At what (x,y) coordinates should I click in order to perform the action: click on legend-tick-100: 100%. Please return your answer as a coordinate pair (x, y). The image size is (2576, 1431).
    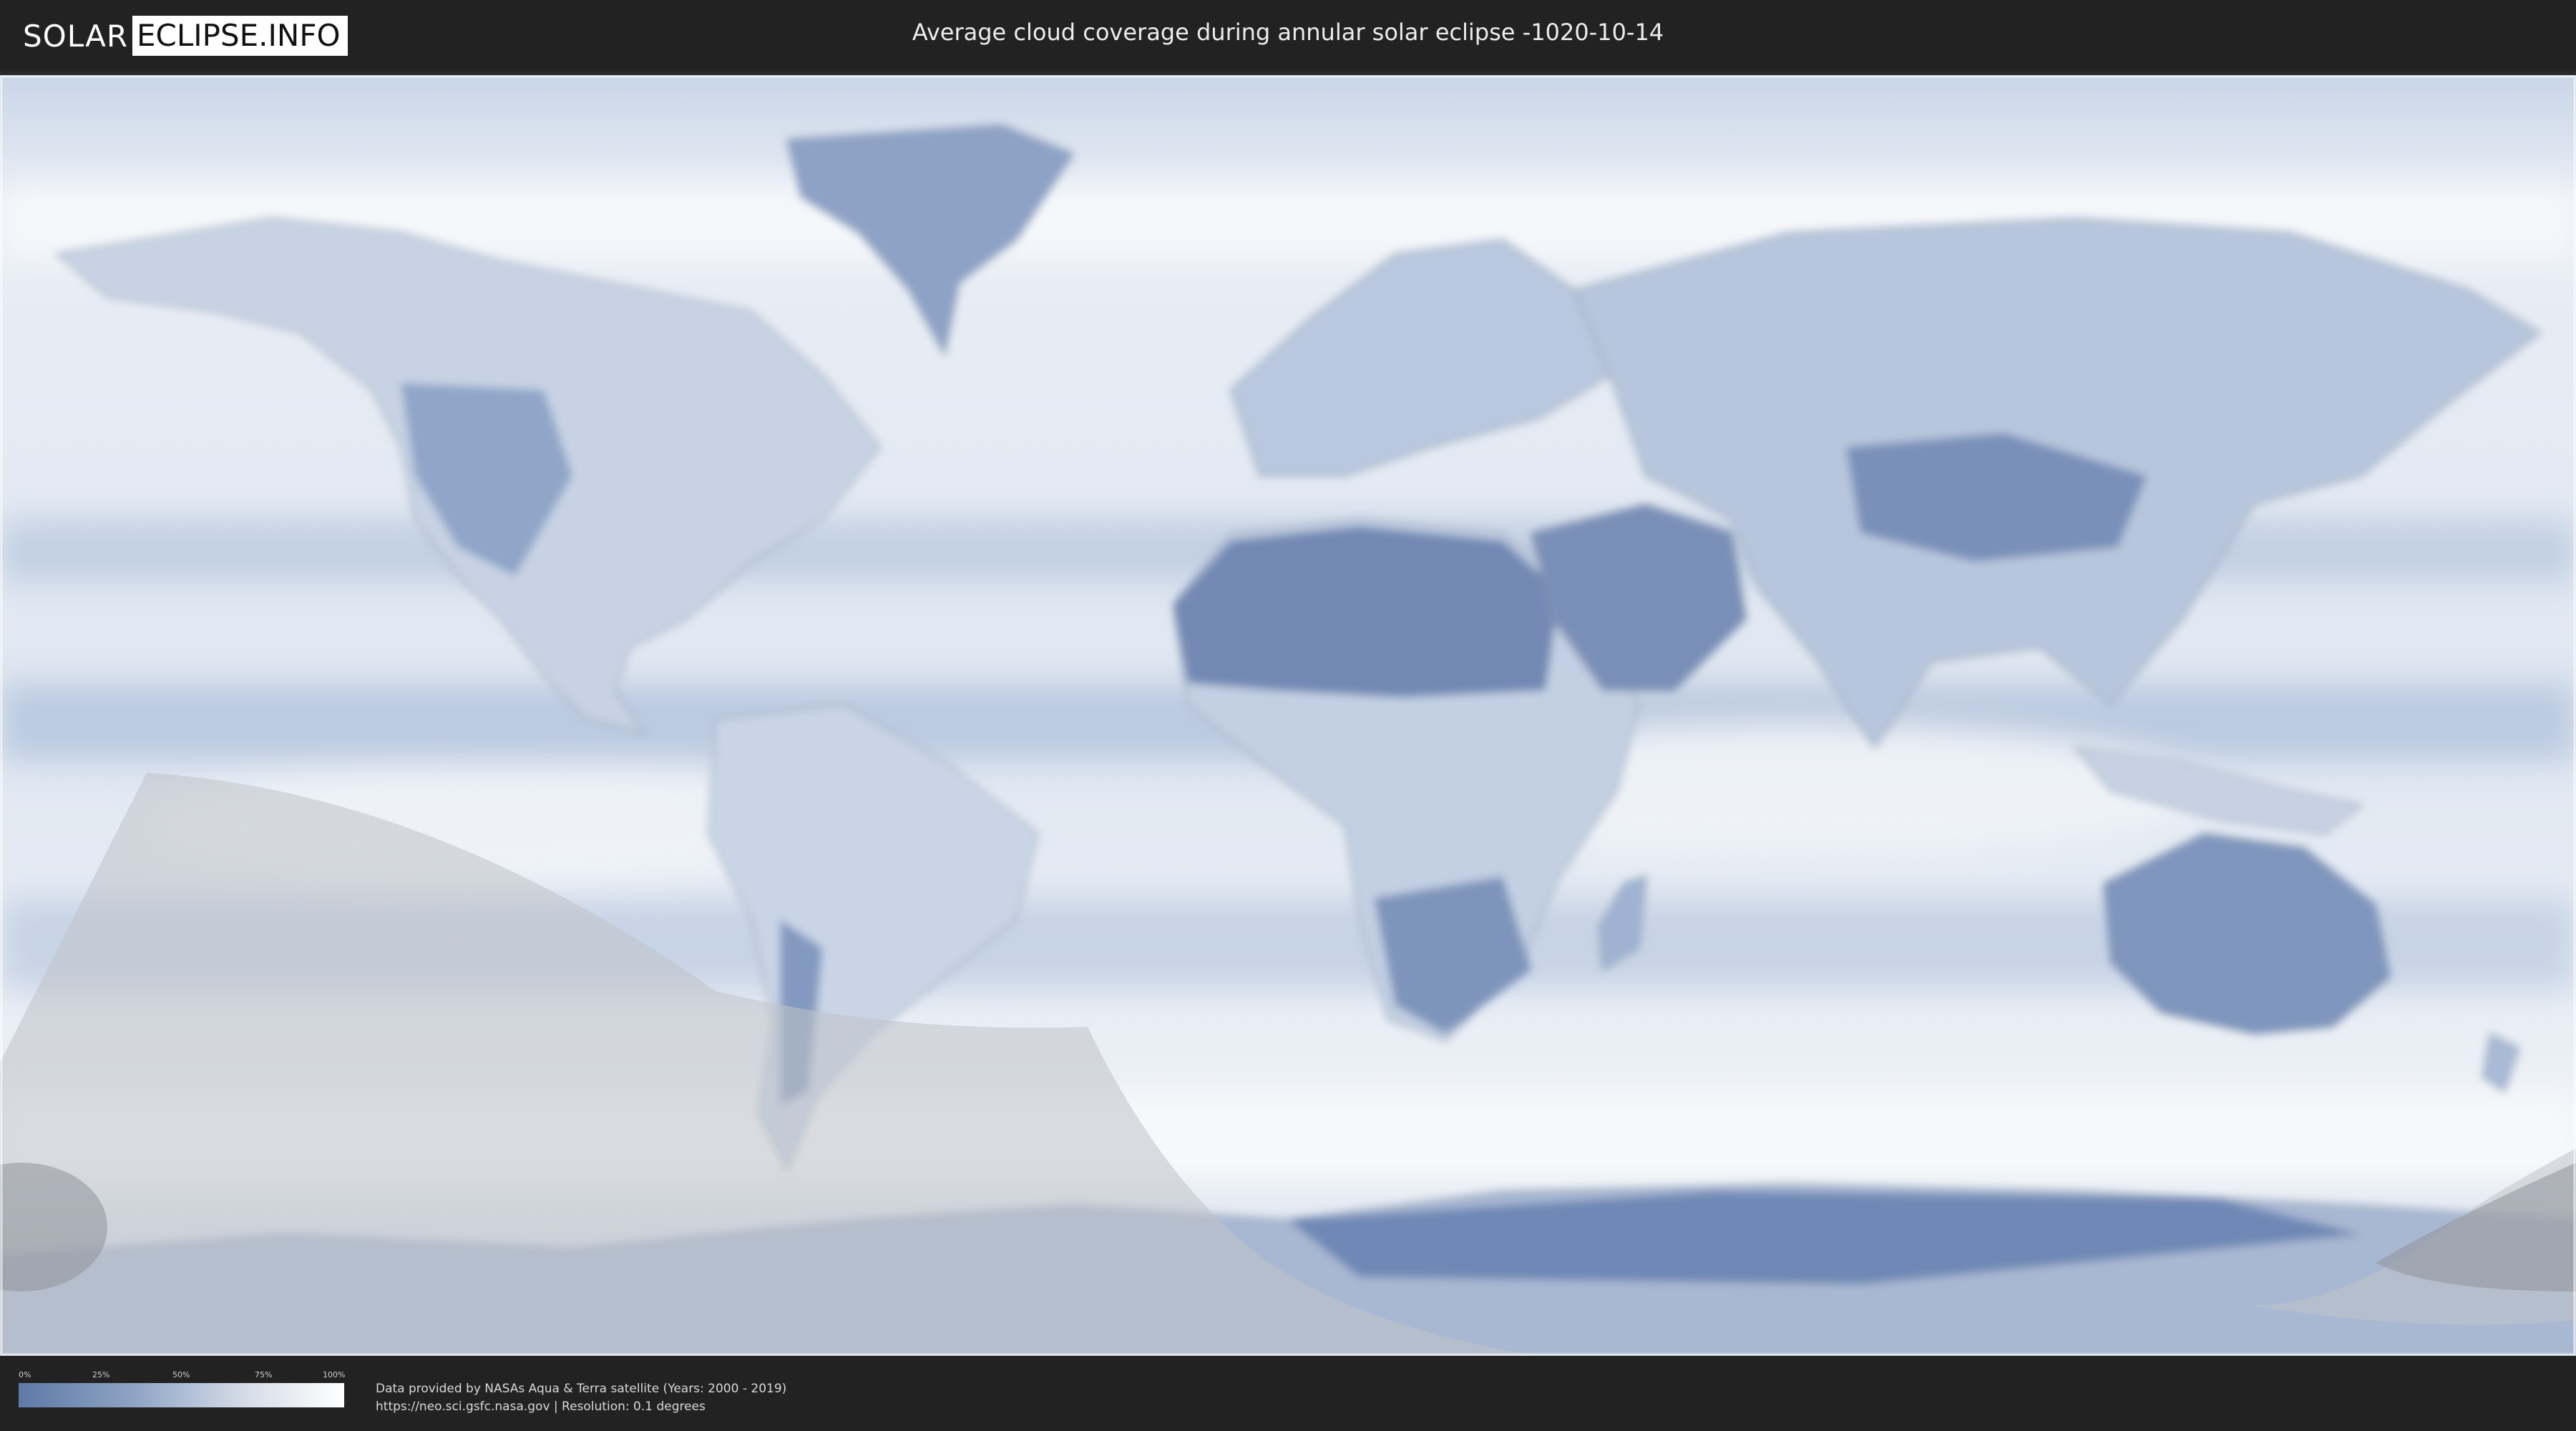
    Looking at the image, I should click on (334, 1374).